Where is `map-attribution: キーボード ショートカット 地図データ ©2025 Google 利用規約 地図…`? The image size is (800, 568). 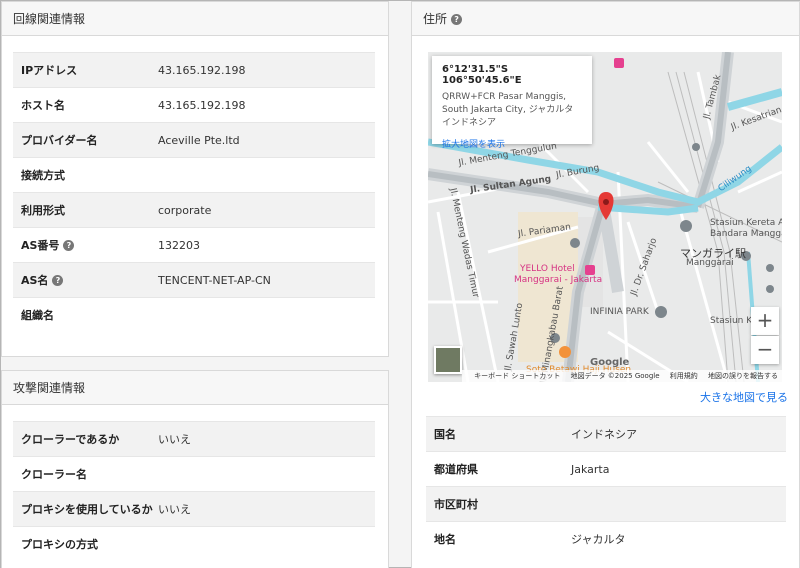
map-attribution: キーボード ショートカット 地図データ ©2025 Google 利用規約 地図… is located at coordinates (622, 376).